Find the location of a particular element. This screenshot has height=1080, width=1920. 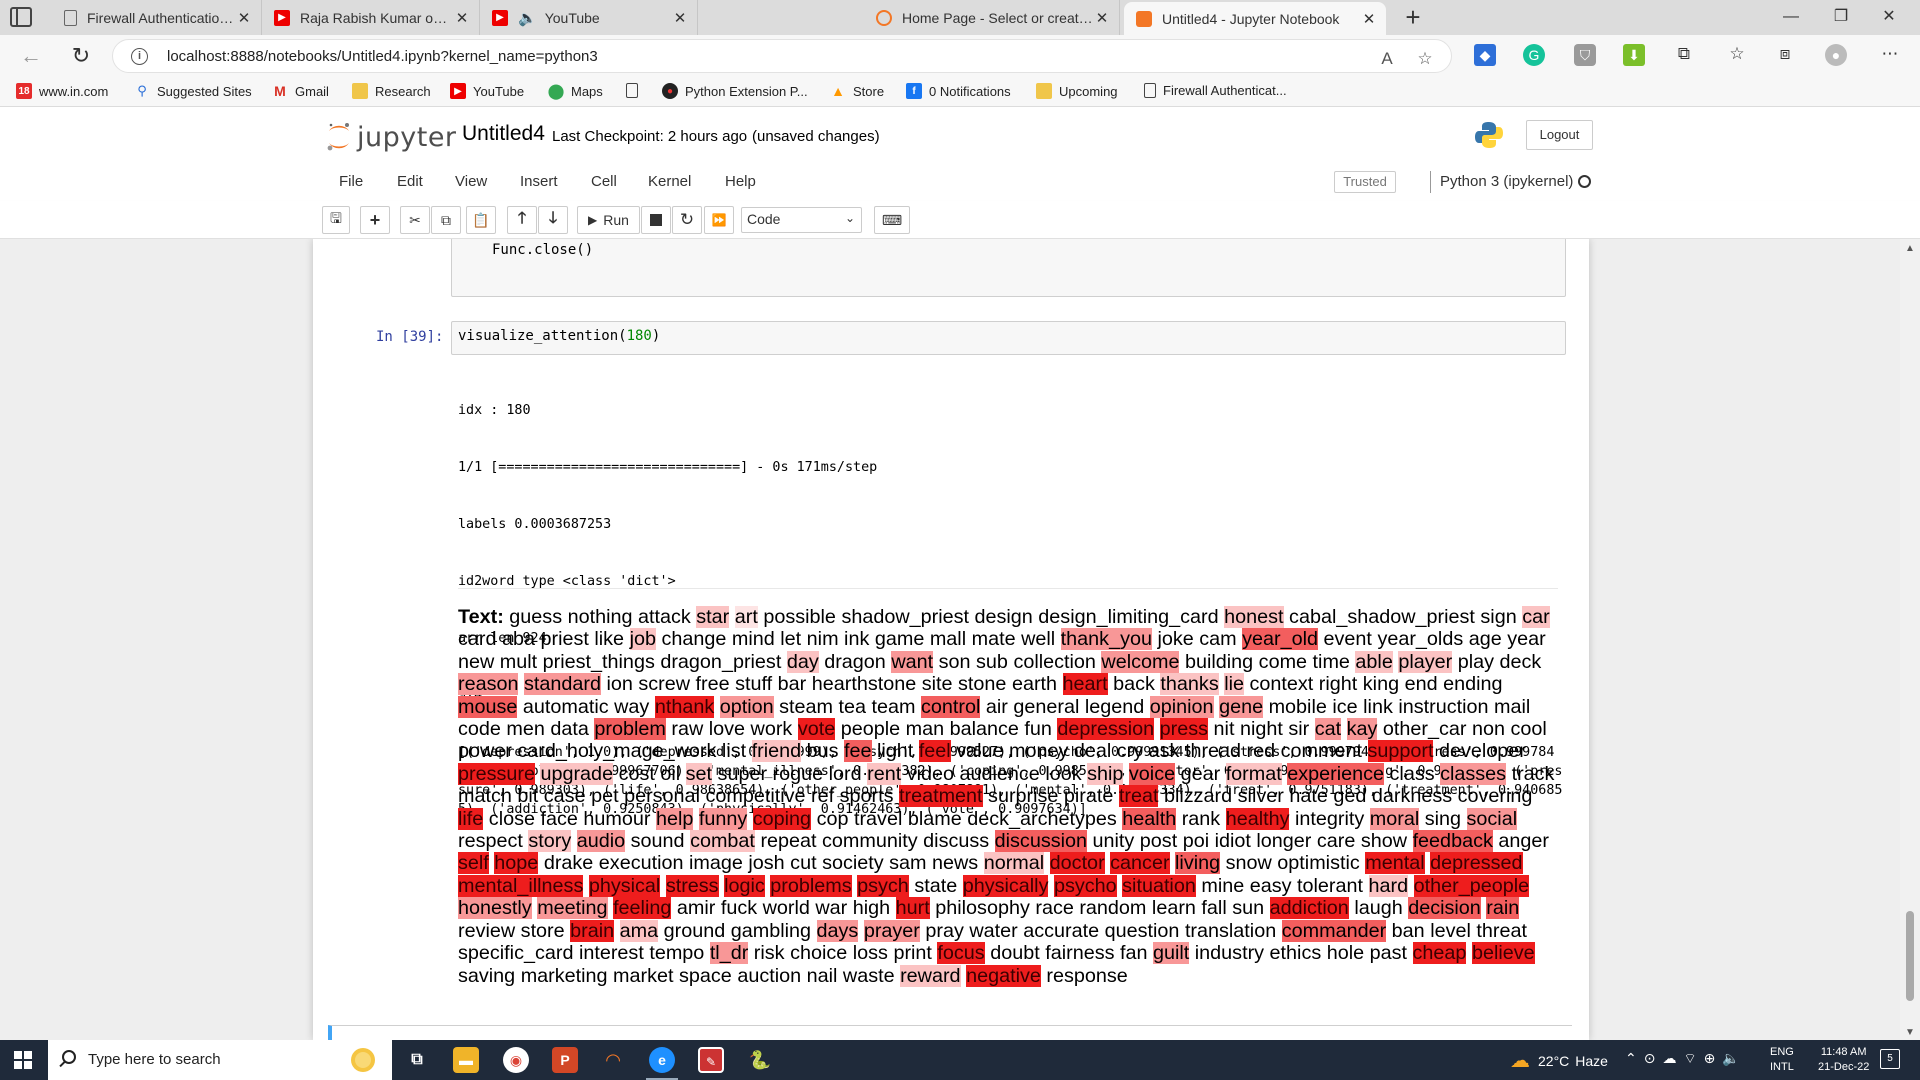

tab-firewall: Firewall Authentication Keepalive ✕ is located at coordinates (157, 17).